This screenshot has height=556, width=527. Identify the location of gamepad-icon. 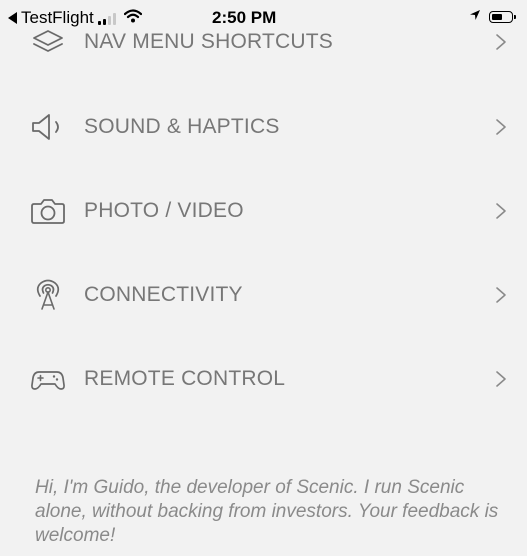
(48, 379).